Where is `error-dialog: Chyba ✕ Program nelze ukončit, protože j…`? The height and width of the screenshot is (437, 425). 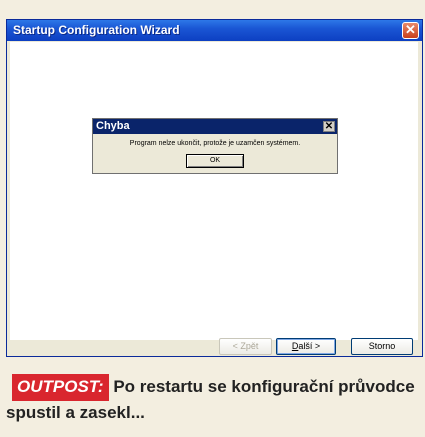
error-dialog: Chyba ✕ Program nelze ukončit, protože j… is located at coordinates (215, 146).